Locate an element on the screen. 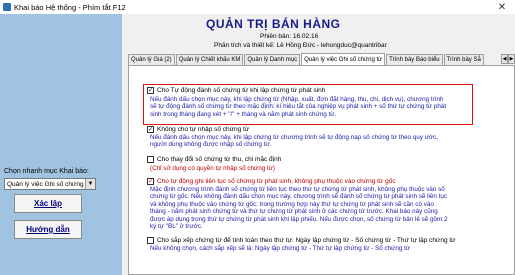 The width and height of the screenshot is (515, 275). chevron-down-icon: ▼ is located at coordinates (90, 184).